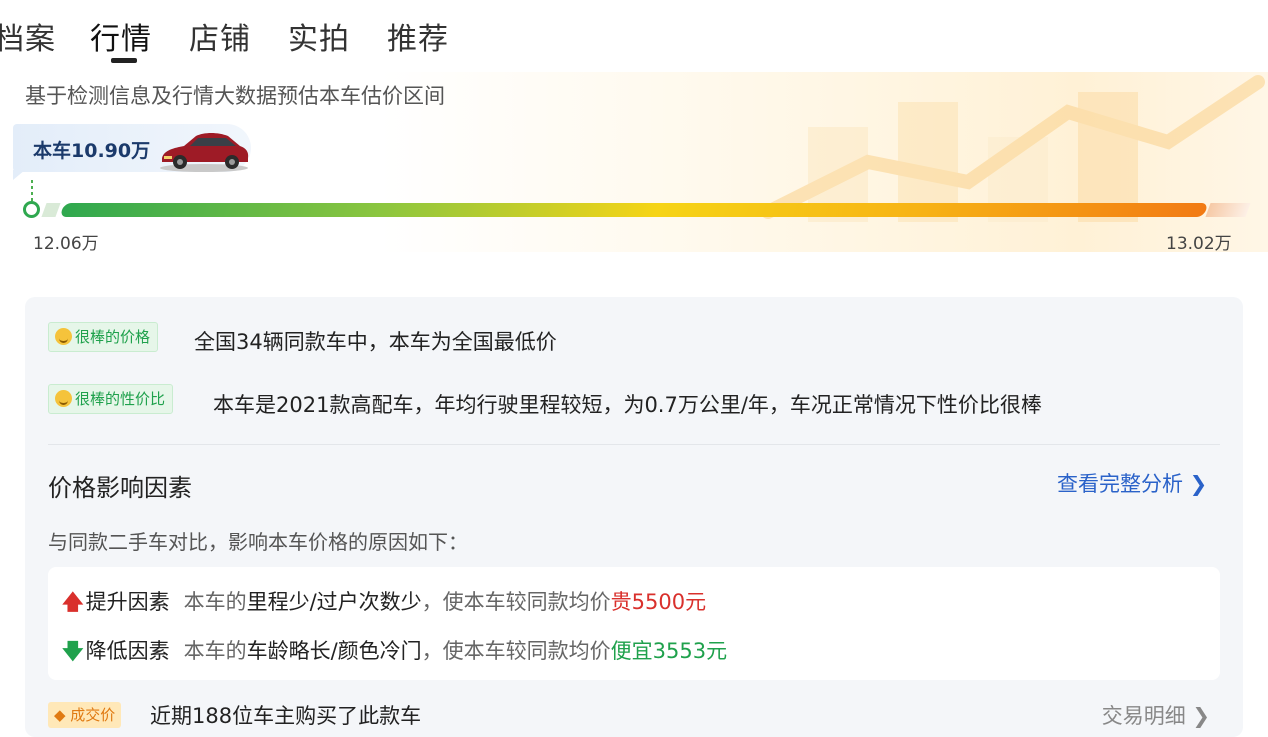 This screenshot has width=1268, height=737. Describe the element at coordinates (31, 209) in the screenshot. I see `car-price-marker` at that location.